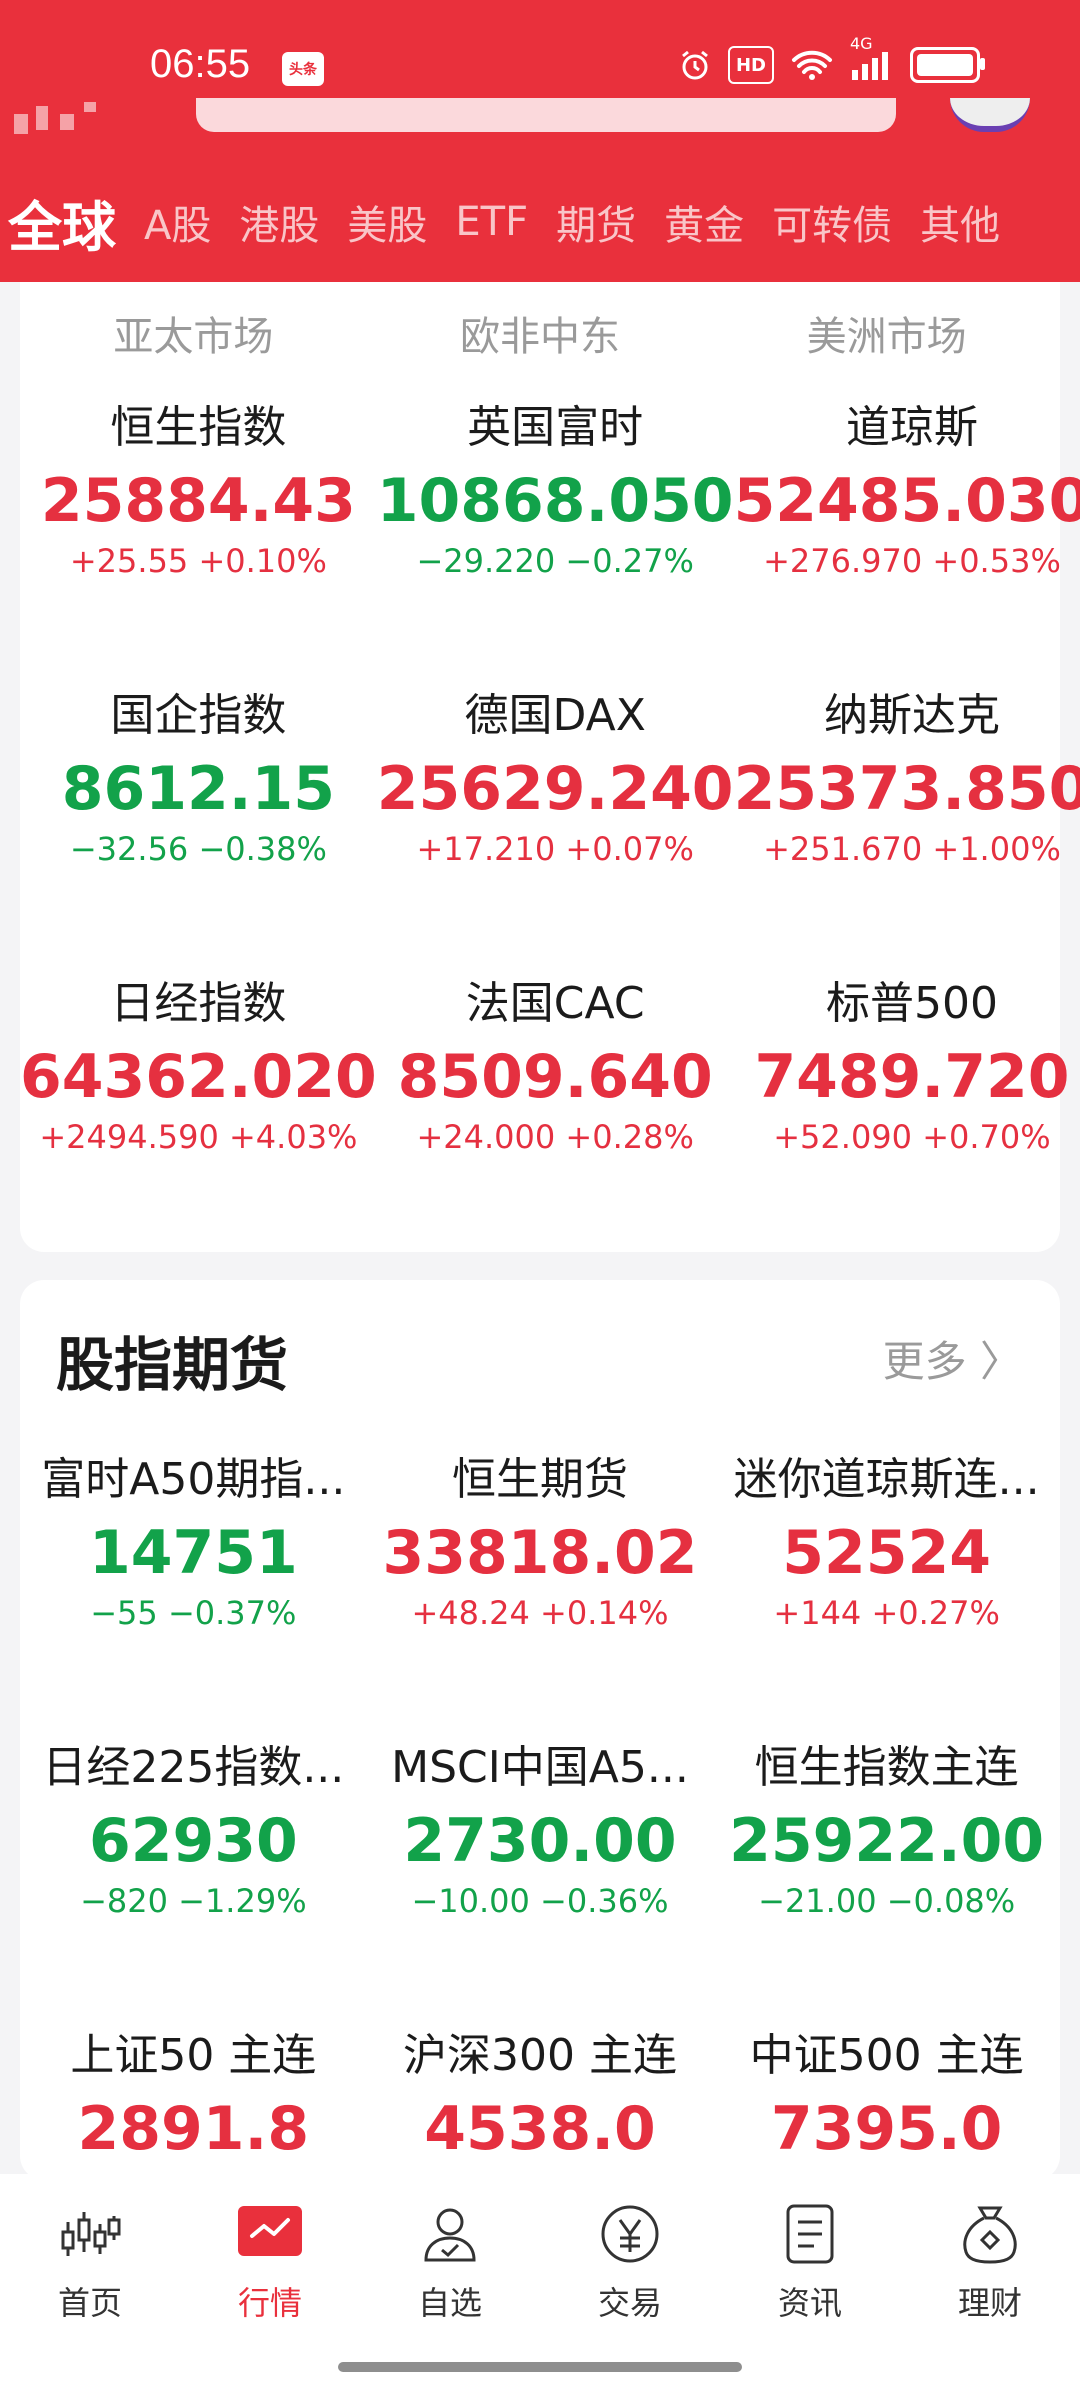  Describe the element at coordinates (906, 789) in the screenshot. I see `index-value: 25373.850` at that location.